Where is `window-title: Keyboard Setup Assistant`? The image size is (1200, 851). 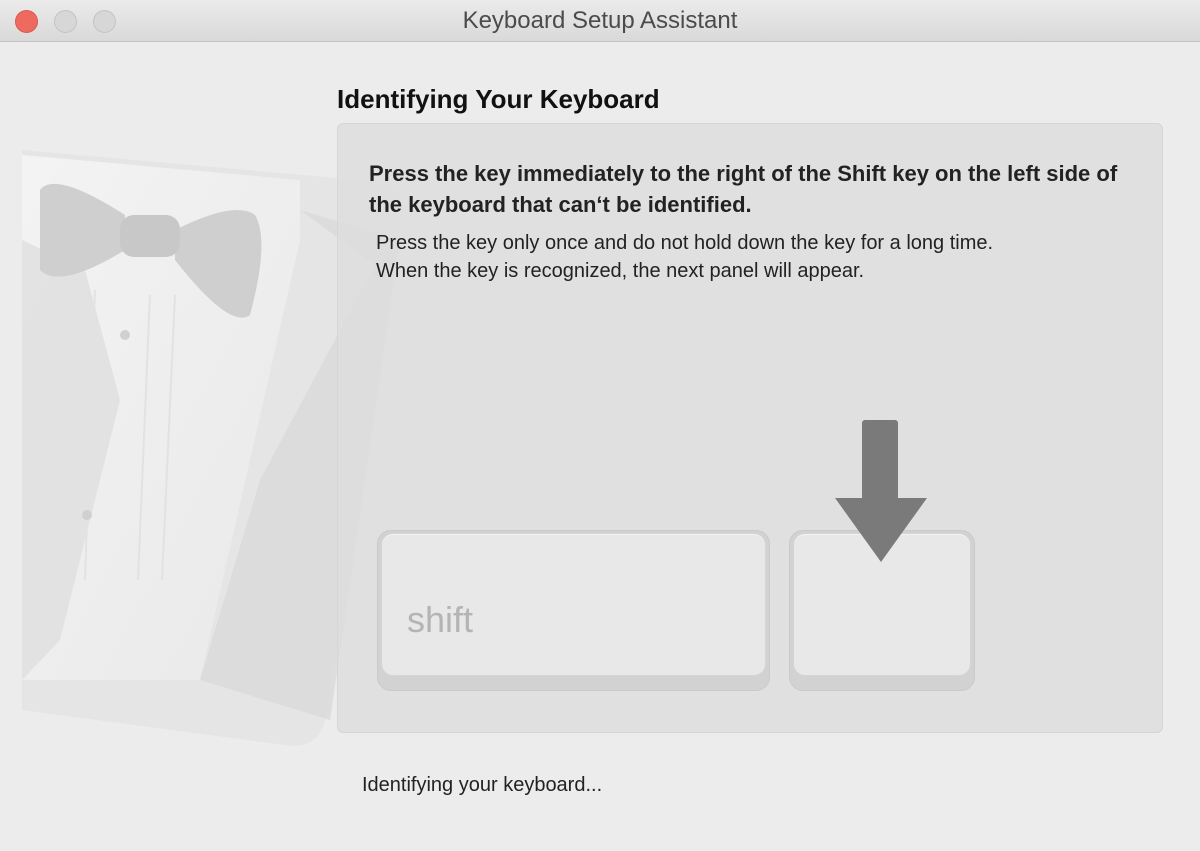 window-title: Keyboard Setup Assistant is located at coordinates (600, 20).